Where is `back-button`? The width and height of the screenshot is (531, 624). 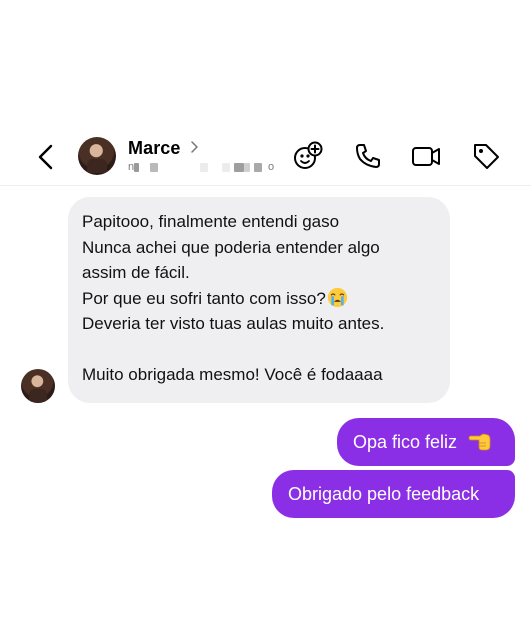
back-button is located at coordinates (46, 157).